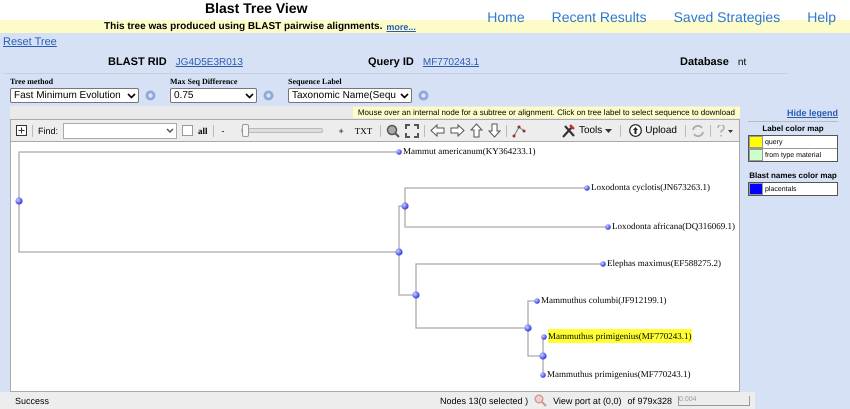  I want to click on option-label: Sequence Label, so click(315, 81).